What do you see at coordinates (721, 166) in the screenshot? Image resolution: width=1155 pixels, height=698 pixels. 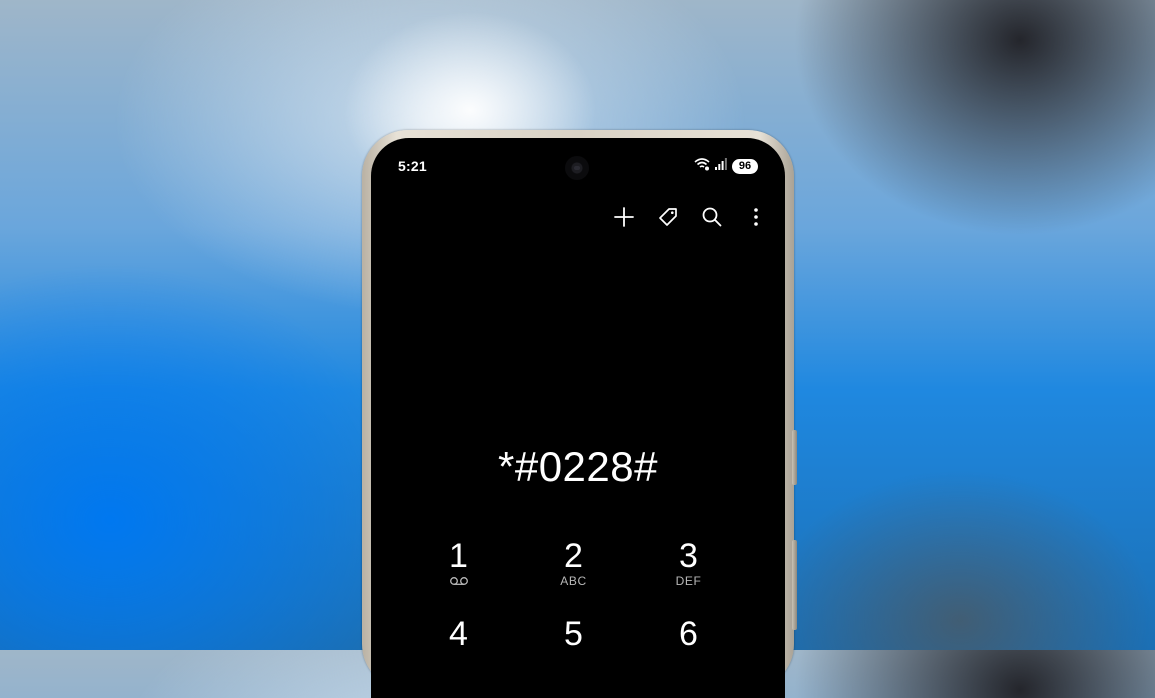 I see `signal-icon` at bounding box center [721, 166].